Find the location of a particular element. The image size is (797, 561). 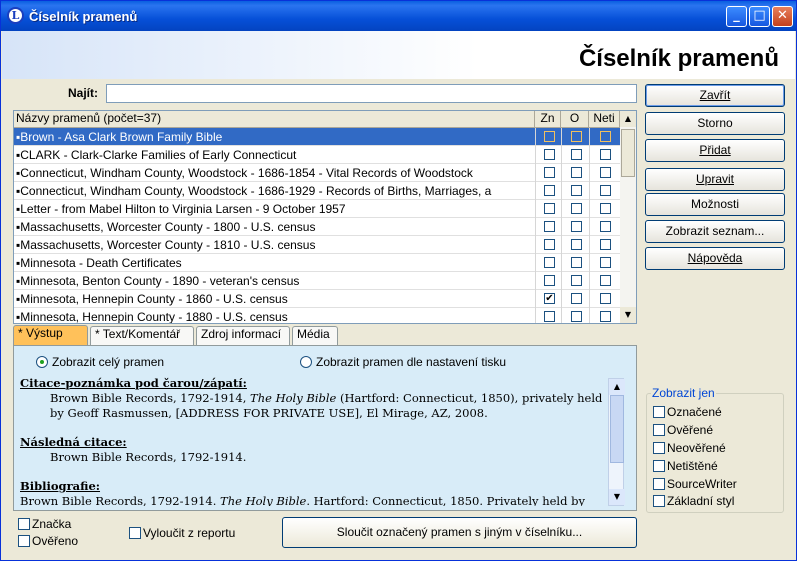

radio-print-settings: Zobrazit pramen dle nastavení tisku is located at coordinates (403, 362).